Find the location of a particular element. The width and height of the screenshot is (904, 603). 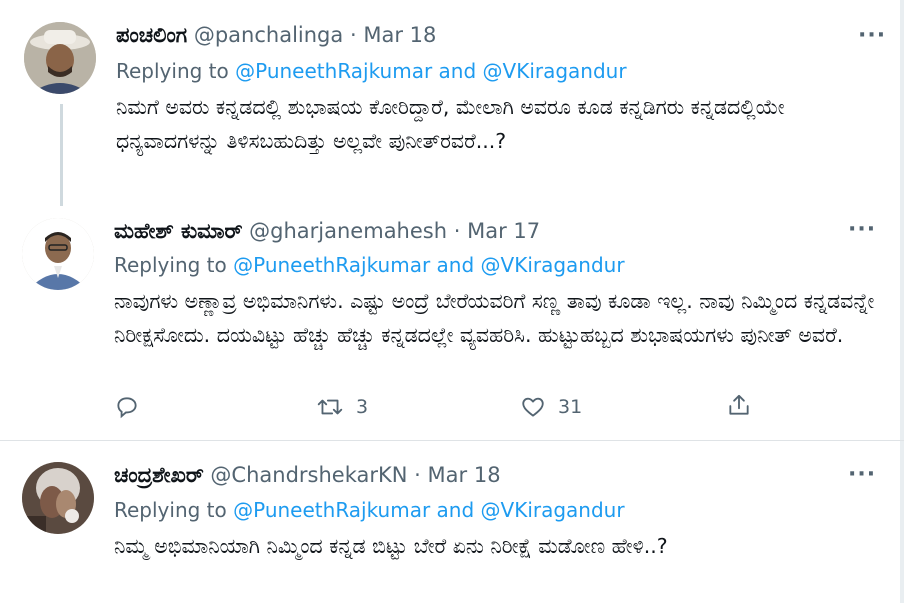

like-icon is located at coordinates (533, 407).